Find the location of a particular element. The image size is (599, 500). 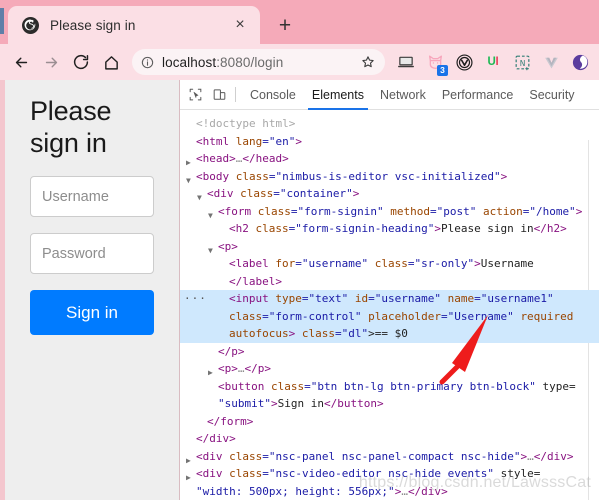

extension-icons: 3 UI N is located at coordinates (494, 62).